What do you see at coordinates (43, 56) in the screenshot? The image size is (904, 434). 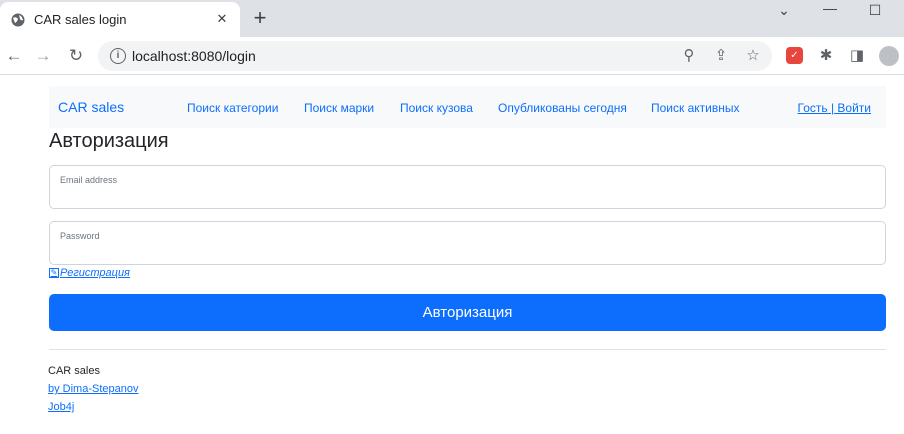 I see `forward-icon: →` at bounding box center [43, 56].